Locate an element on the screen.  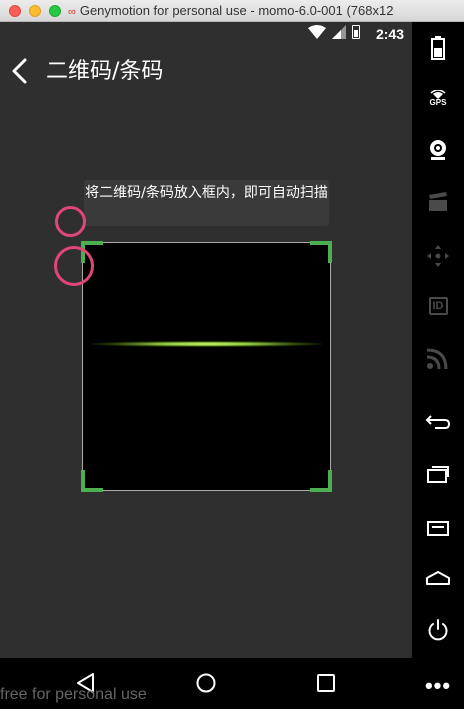
side-back-button is located at coordinates (438, 422).